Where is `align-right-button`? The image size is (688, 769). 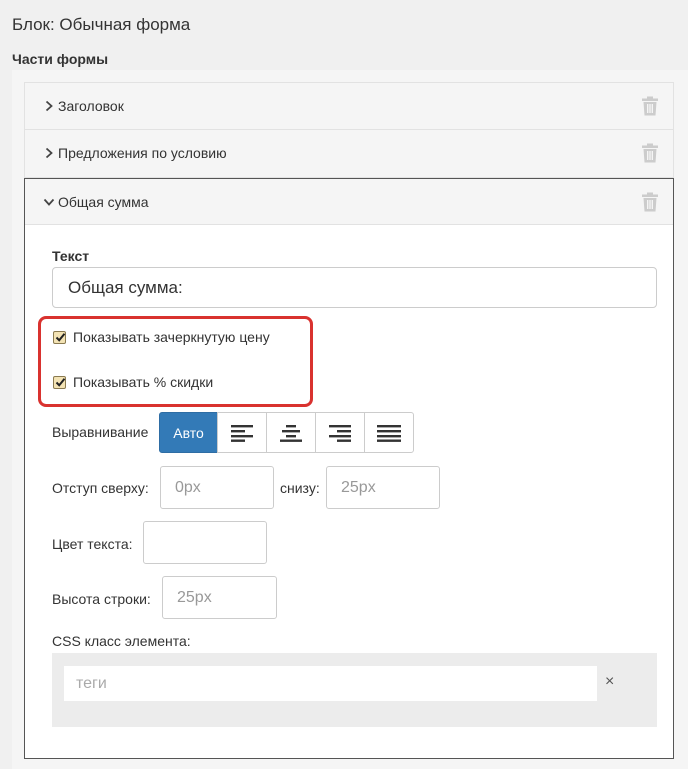
align-right-button is located at coordinates (340, 432).